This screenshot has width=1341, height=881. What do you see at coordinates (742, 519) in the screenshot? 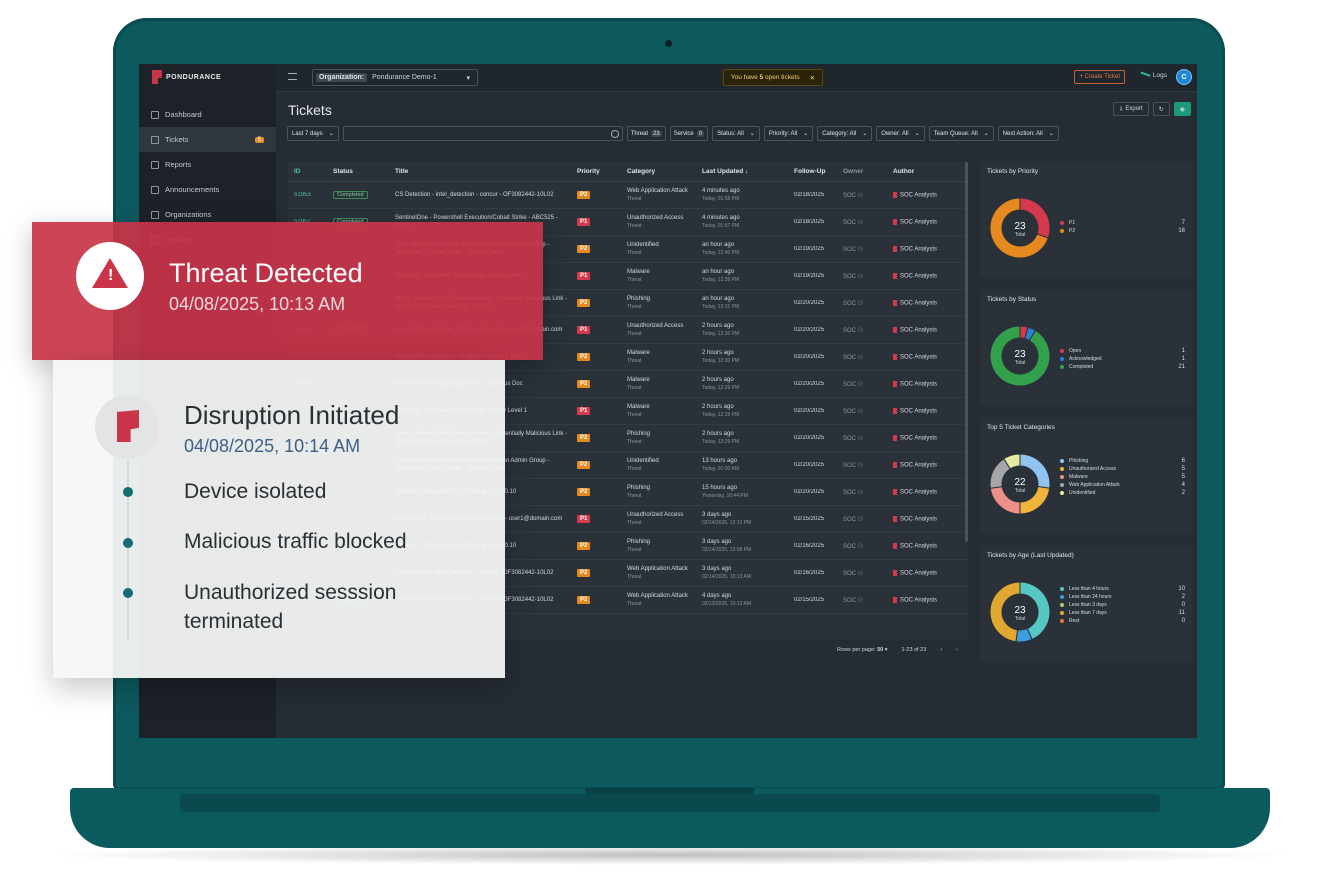
I see `last-updated-cell: 3 days ago 02/14/2025, 12:12 PM` at bounding box center [742, 519].